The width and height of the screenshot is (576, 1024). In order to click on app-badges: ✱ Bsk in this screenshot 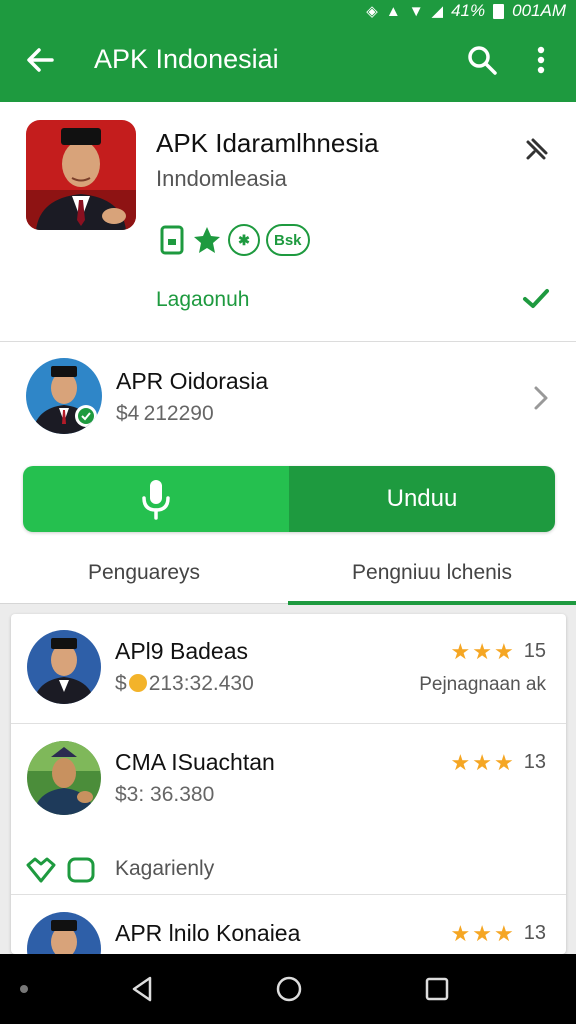, I will do `click(234, 240)`.